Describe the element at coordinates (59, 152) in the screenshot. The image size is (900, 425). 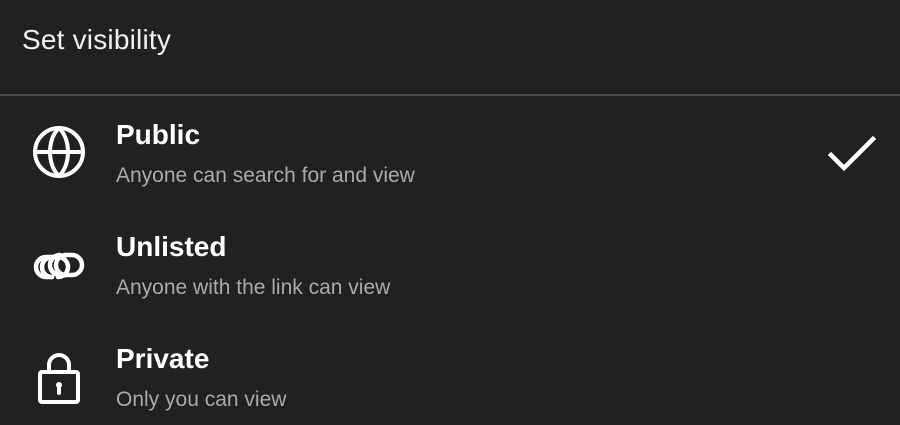
I see `globe-icon` at that location.